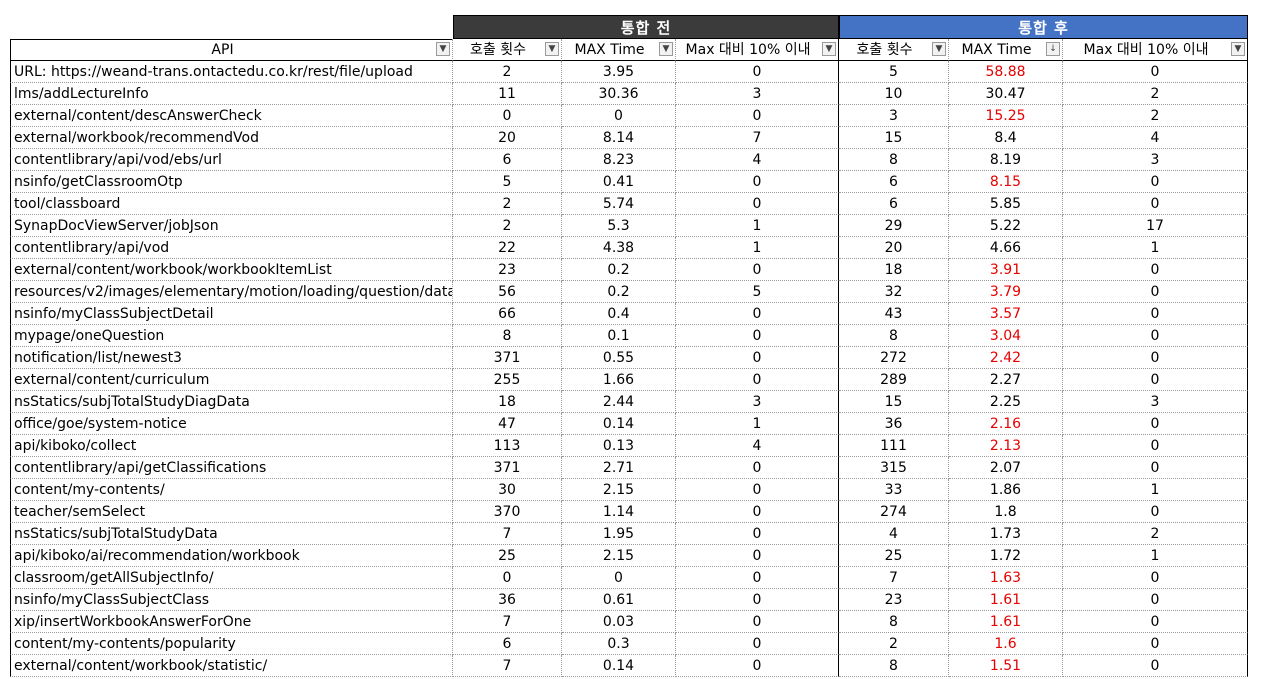 The height and width of the screenshot is (679, 1265). I want to click on cell-api: api/kiboko/collect, so click(231, 446).